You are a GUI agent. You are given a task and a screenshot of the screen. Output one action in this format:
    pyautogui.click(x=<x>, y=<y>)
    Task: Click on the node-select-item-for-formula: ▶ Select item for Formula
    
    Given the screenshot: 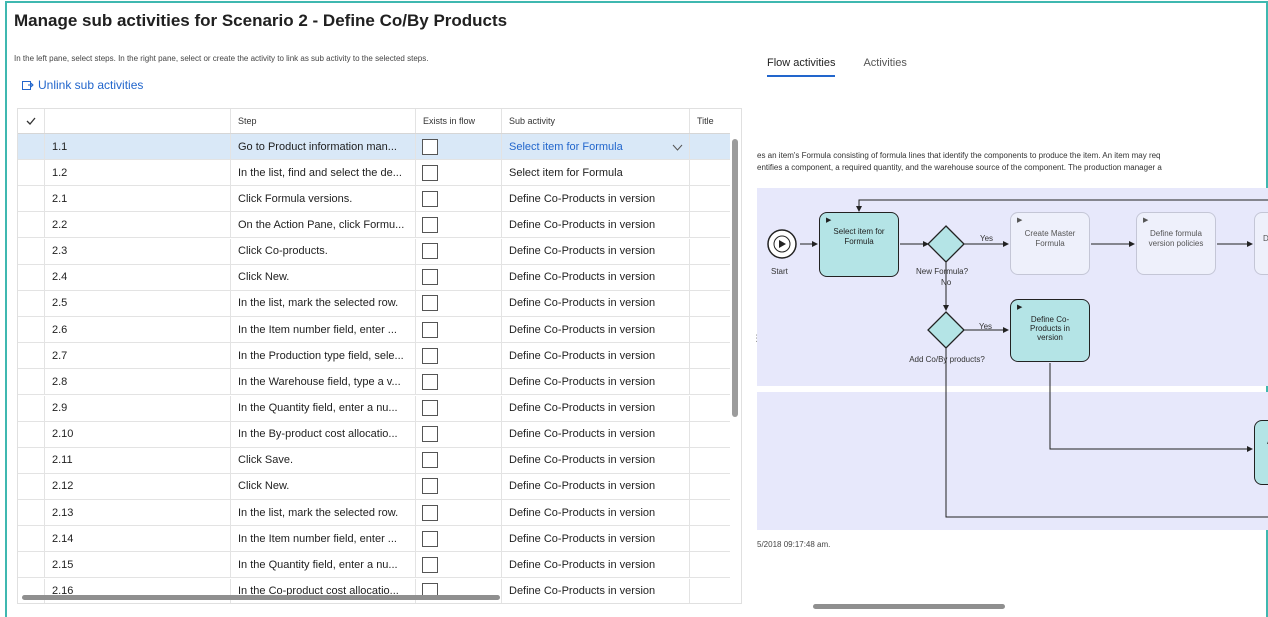 What is the action you would take?
    pyautogui.click(x=859, y=244)
    